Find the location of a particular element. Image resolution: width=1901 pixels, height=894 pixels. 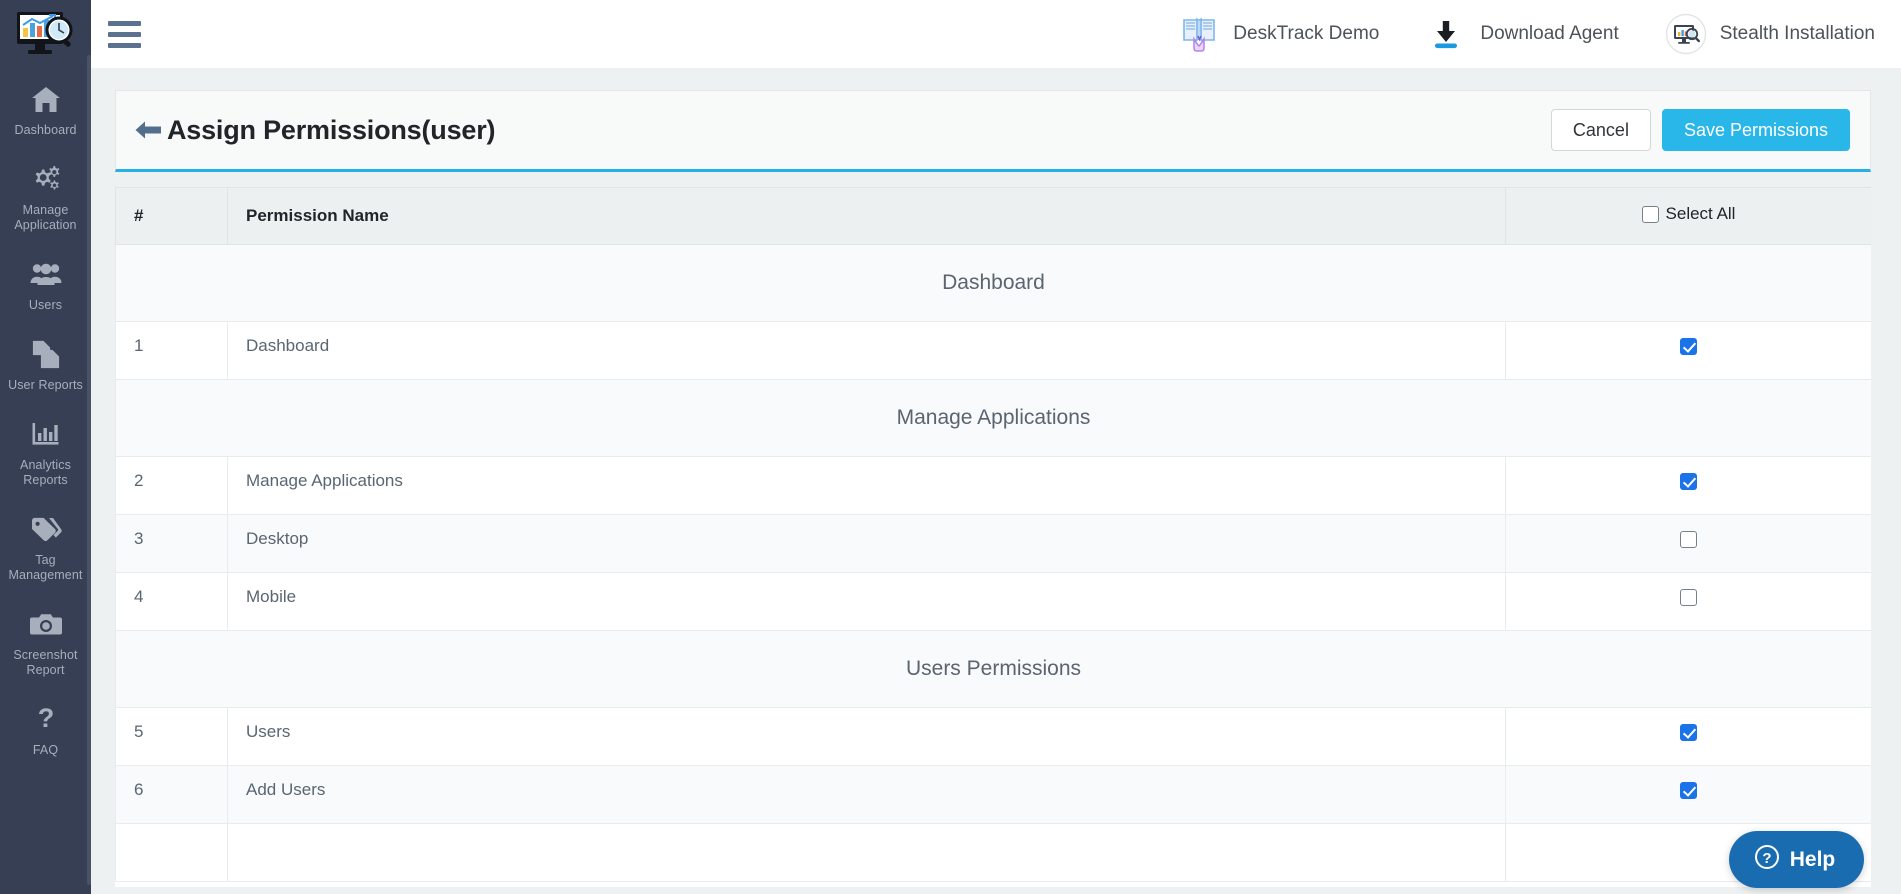

back-arrow-icon is located at coordinates (149, 130).